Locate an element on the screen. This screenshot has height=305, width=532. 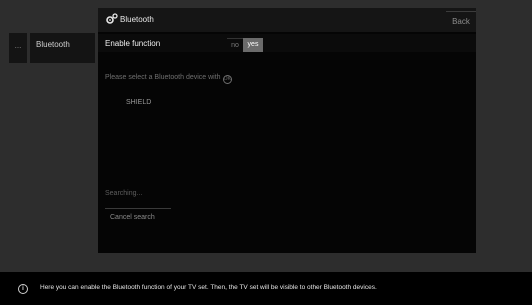
panel-title: Bluetooth is located at coordinates (137, 19).